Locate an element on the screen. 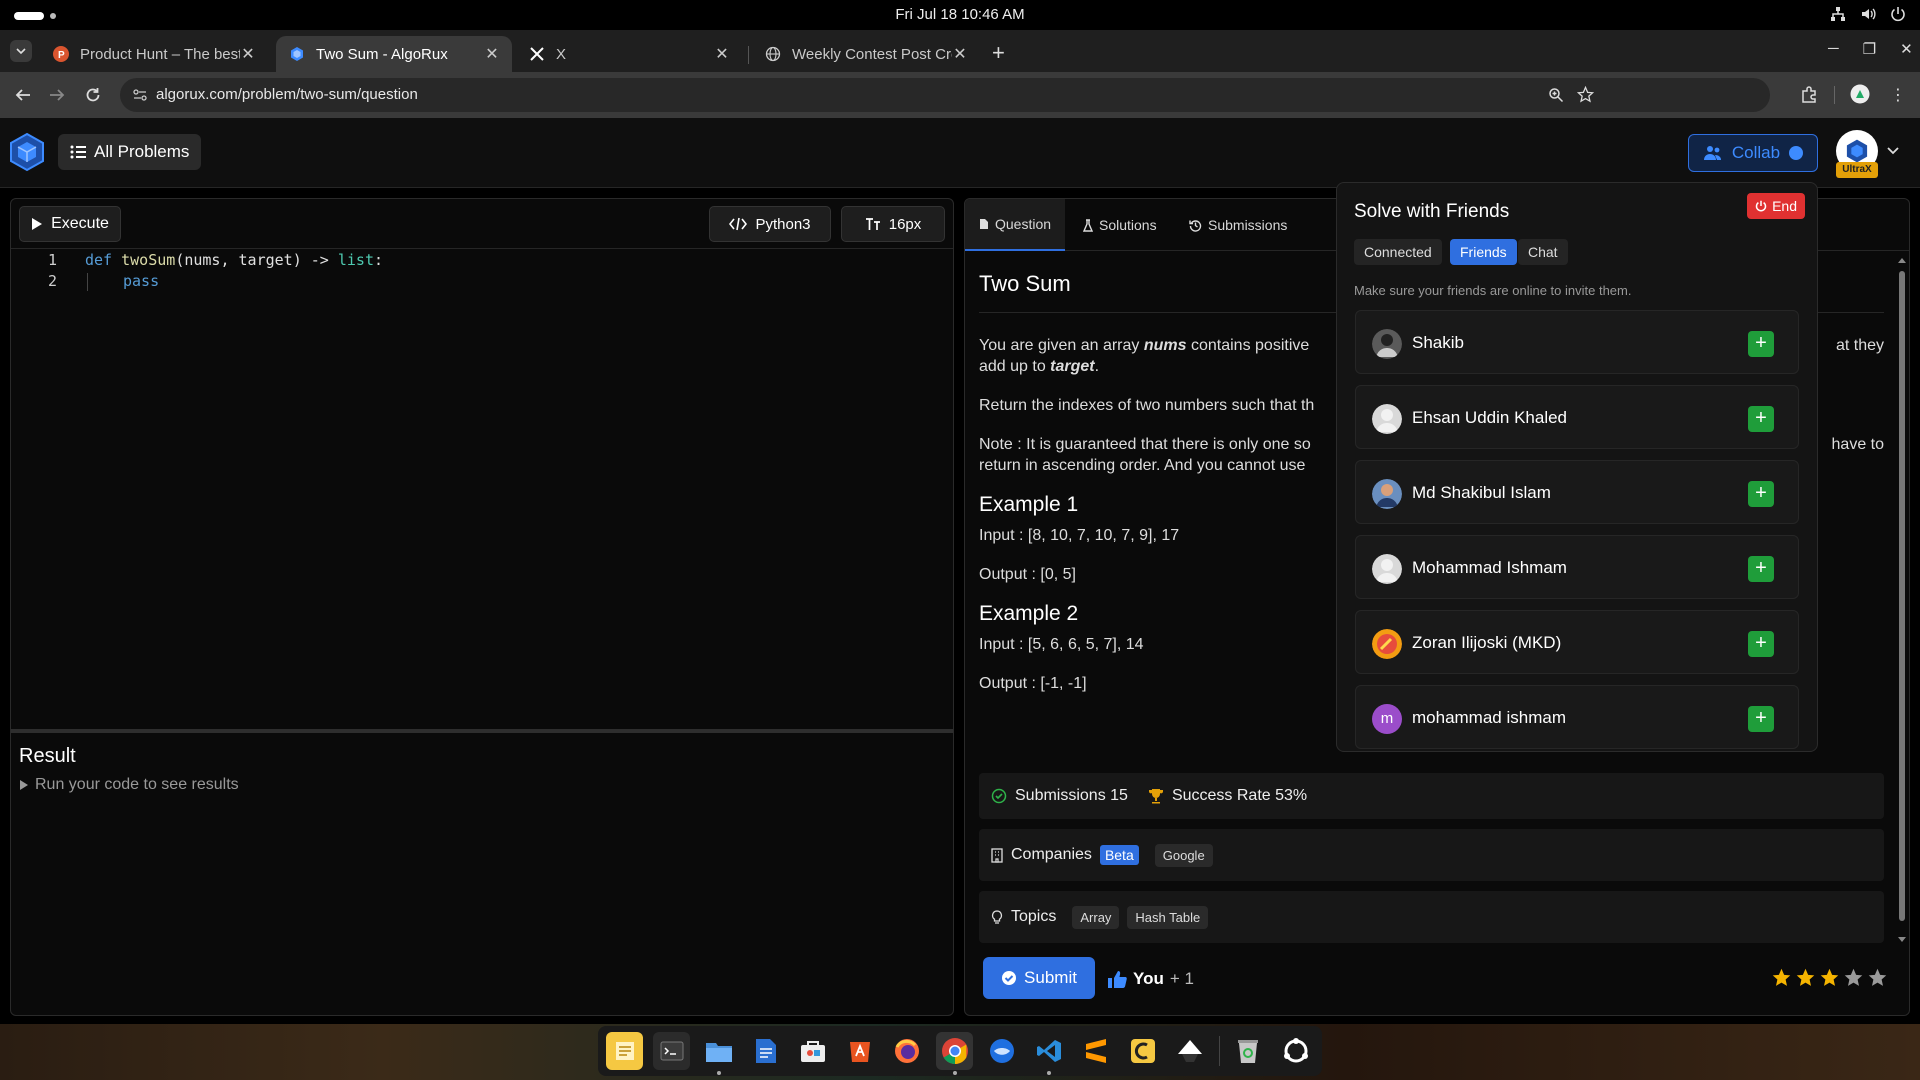 This screenshot has height=1080, width=1920. friend-row: Shakib + is located at coordinates (1577, 342).